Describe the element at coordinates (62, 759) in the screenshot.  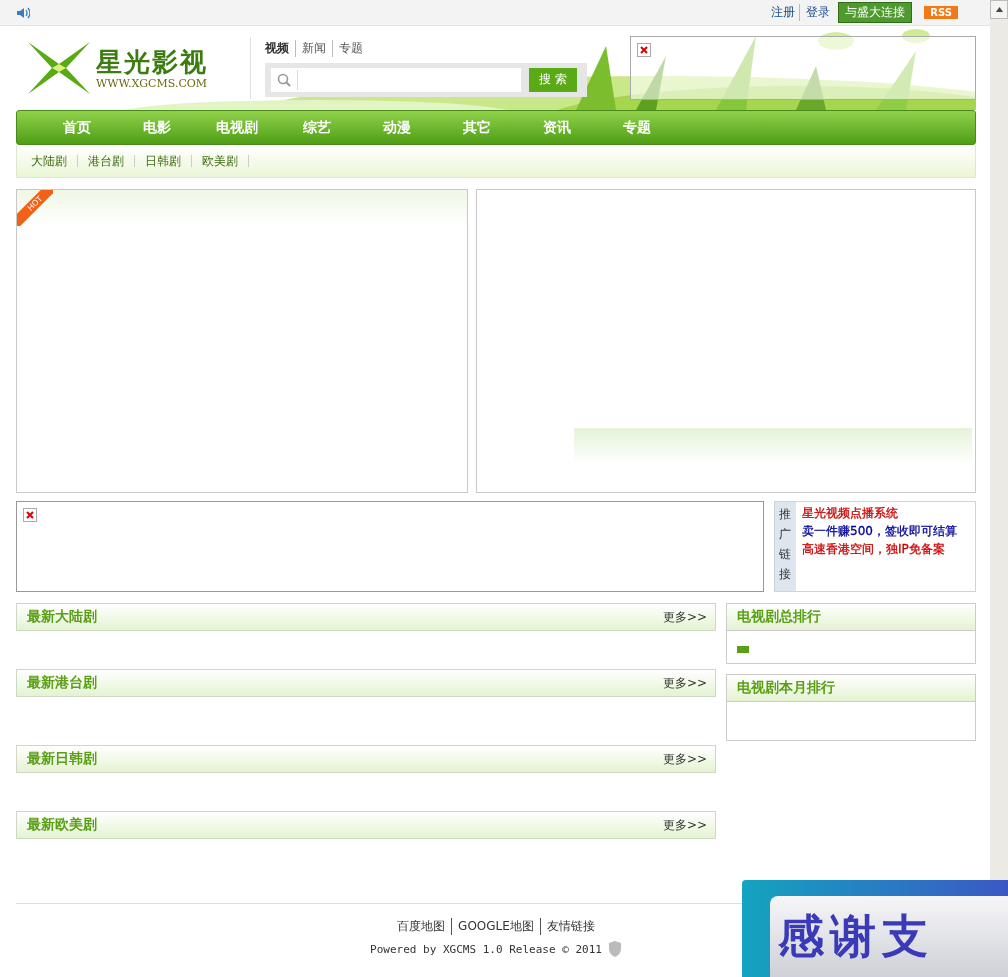
I see `section-title: 最新日韩剧` at that location.